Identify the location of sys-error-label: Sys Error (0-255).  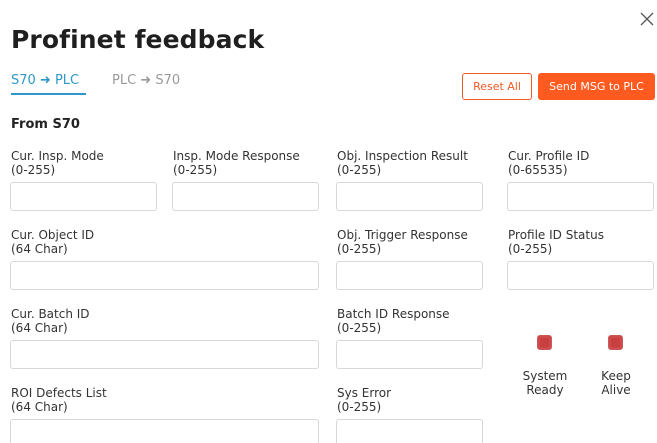
(364, 400).